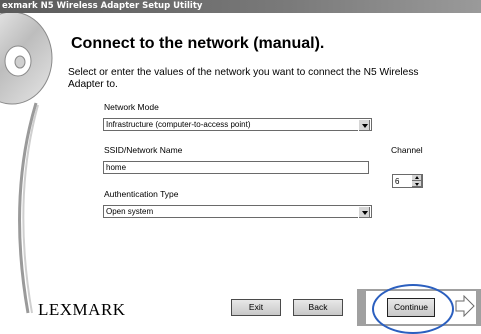 The height and width of the screenshot is (334, 481). Describe the element at coordinates (82, 309) in the screenshot. I see `lexmark-logo: LEXMARK` at that location.